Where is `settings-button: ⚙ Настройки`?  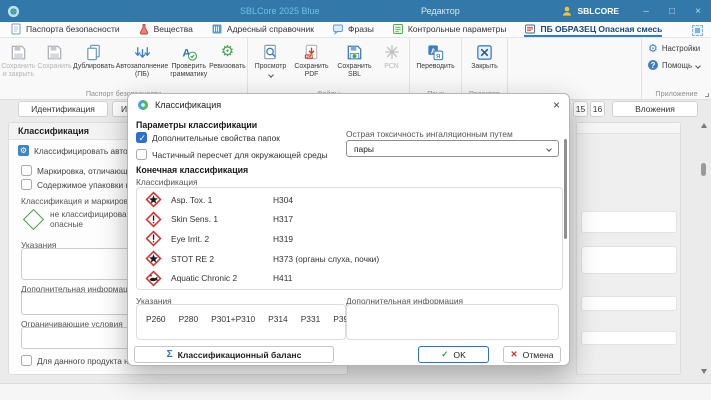
settings-button: ⚙ Настройки is located at coordinates (677, 48).